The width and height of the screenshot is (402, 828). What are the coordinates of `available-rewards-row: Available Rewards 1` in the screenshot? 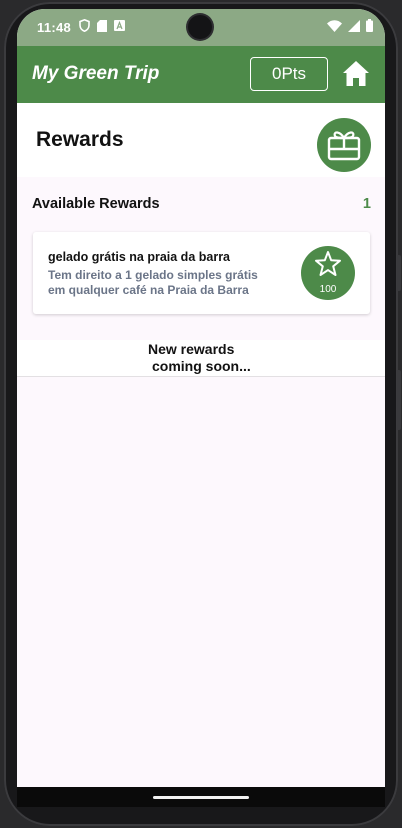 It's located at (201, 206).